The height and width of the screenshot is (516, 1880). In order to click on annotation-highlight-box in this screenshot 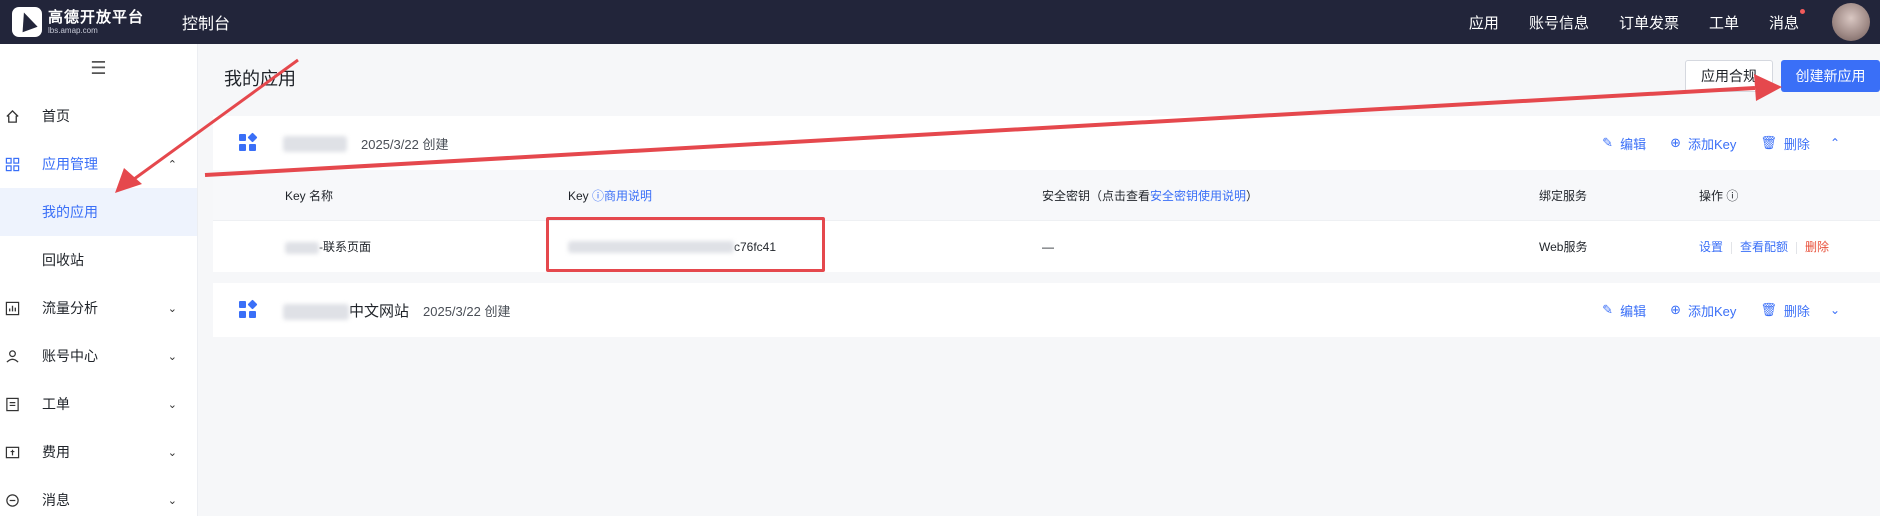, I will do `click(685, 244)`.